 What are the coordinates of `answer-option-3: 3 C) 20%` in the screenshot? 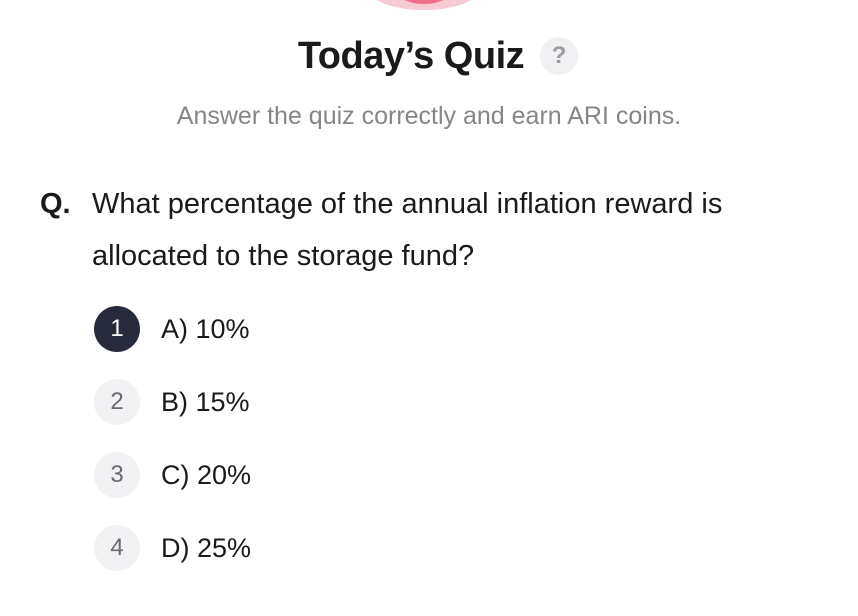 It's located at (394, 475).